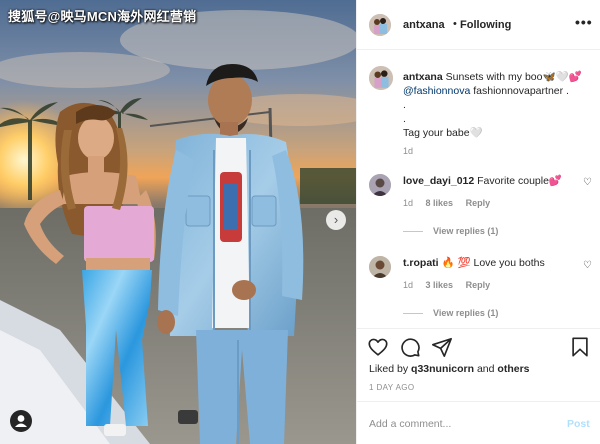  I want to click on heart-icon, so click(378, 347).